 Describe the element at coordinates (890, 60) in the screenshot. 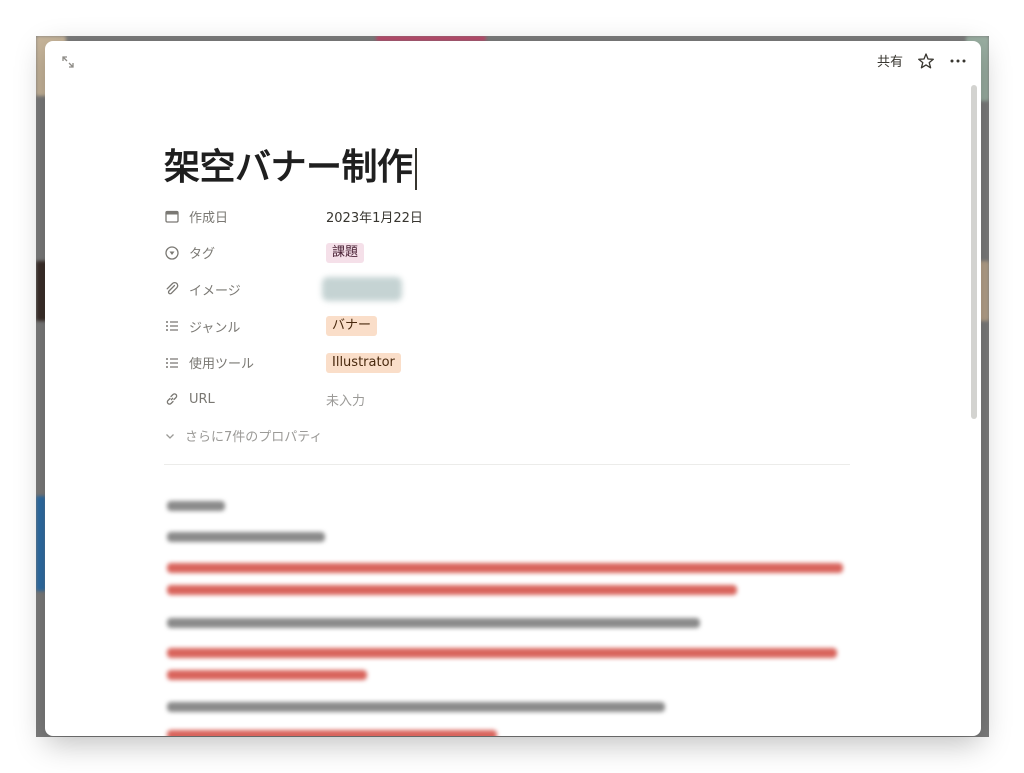

I see `share-button: 共有` at that location.